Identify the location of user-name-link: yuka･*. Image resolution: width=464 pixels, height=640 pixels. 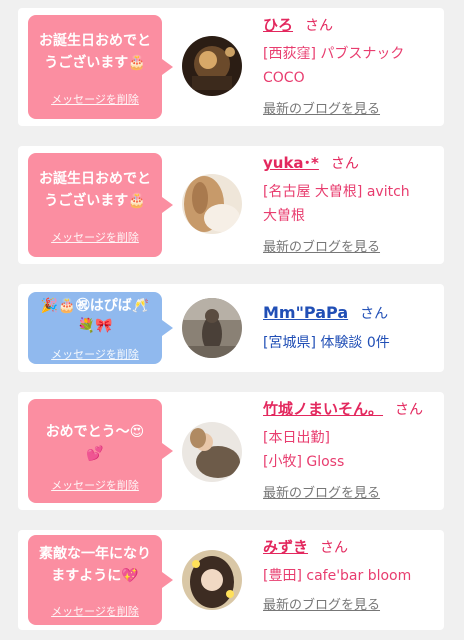
(291, 163).